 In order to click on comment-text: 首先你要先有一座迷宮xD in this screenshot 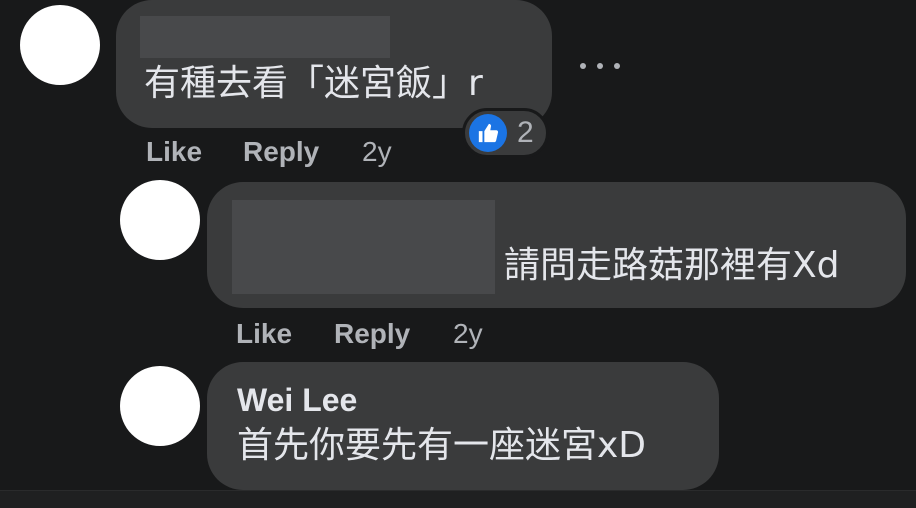, I will do `click(442, 445)`.